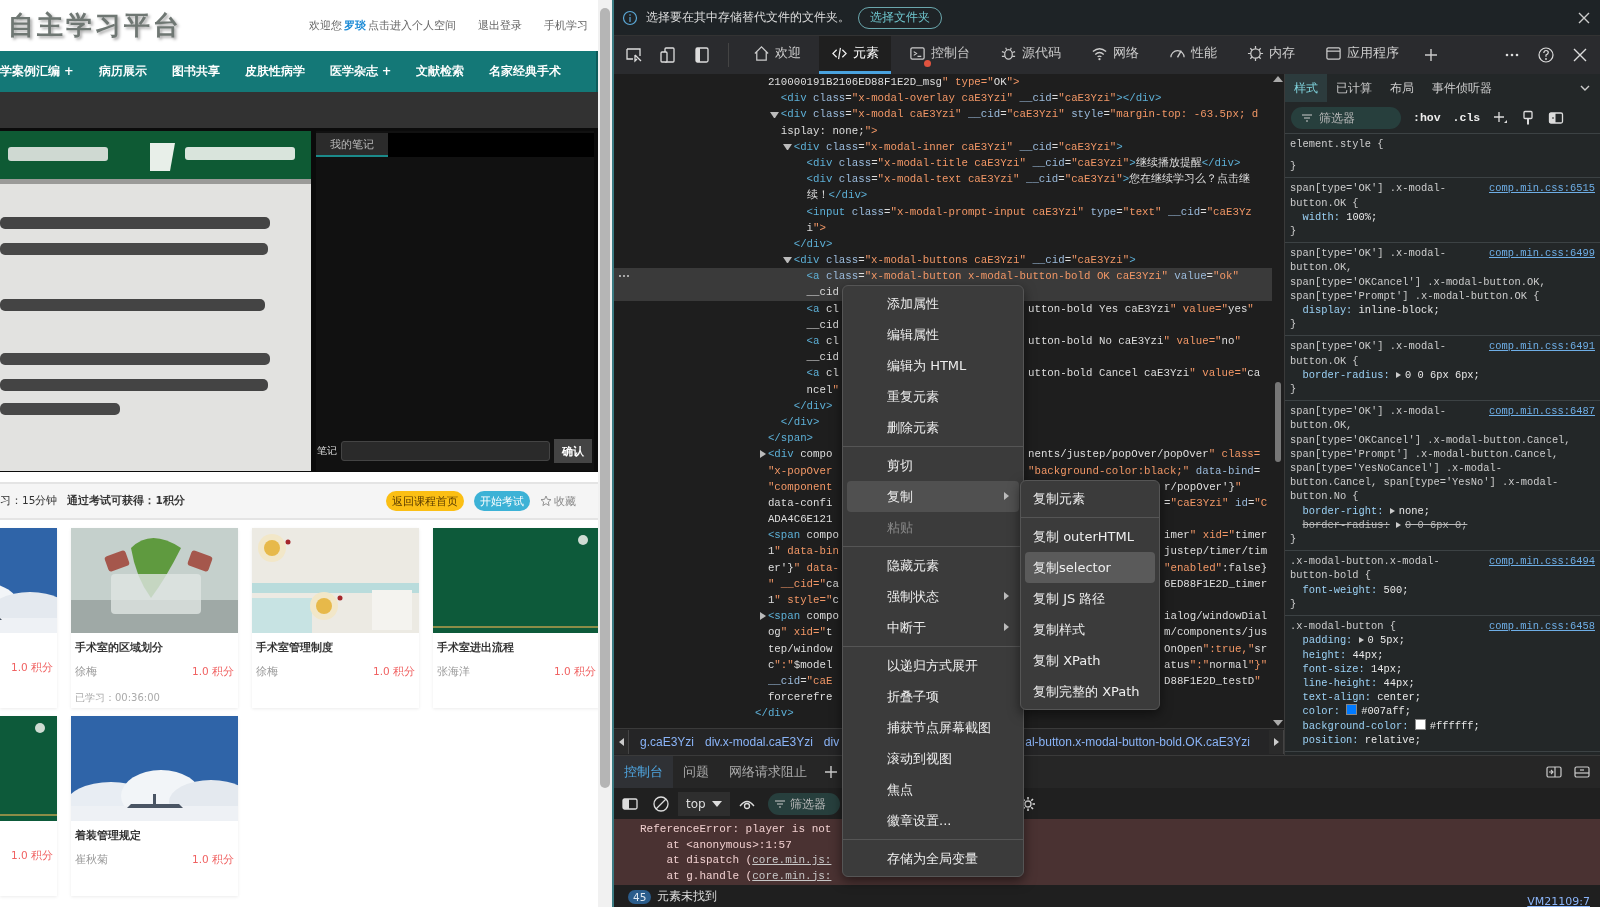 The width and height of the screenshot is (1600, 907). What do you see at coordinates (748, 860) in the screenshot?
I see `console-line: at dispatch (core.min.js:` at bounding box center [748, 860].